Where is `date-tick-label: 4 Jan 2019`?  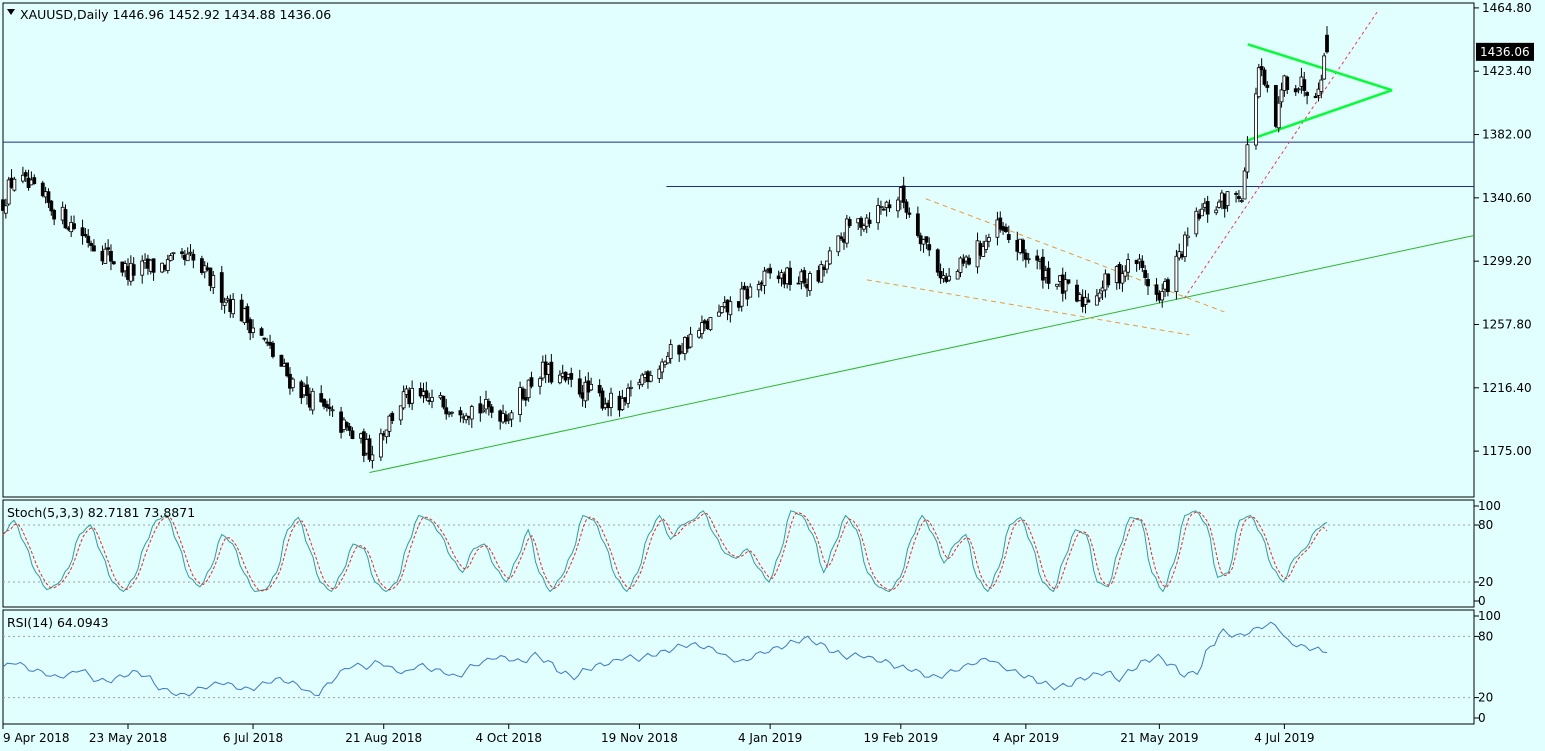 date-tick-label: 4 Jan 2019 is located at coordinates (770, 738).